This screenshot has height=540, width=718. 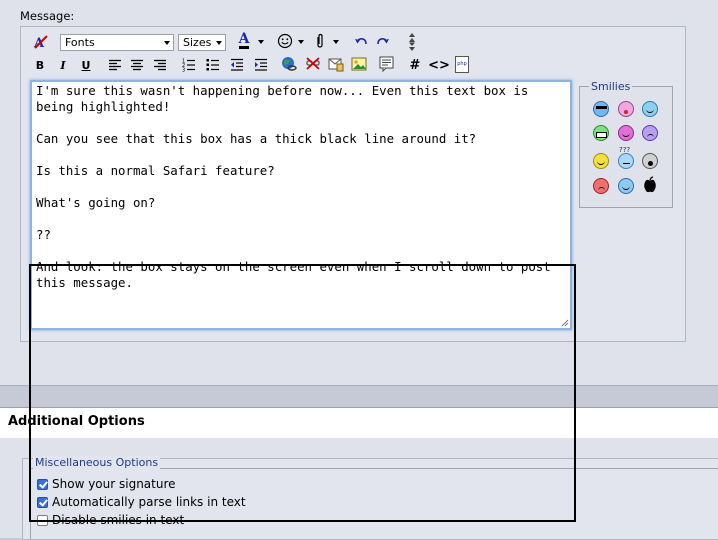 I want to click on remove-format-icon: A, so click(x=41, y=42).